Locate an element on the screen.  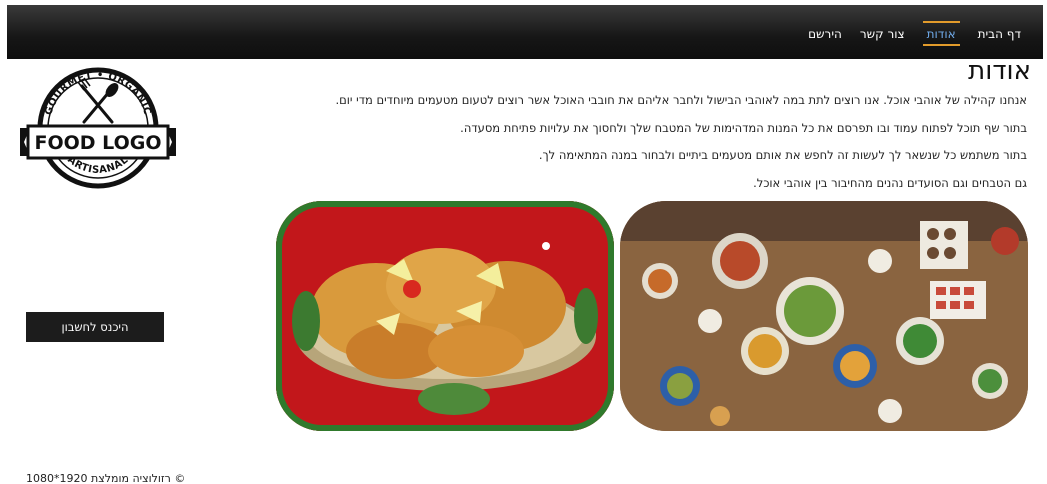
nav-item-register: הירשם is located at coordinates (825, 33).